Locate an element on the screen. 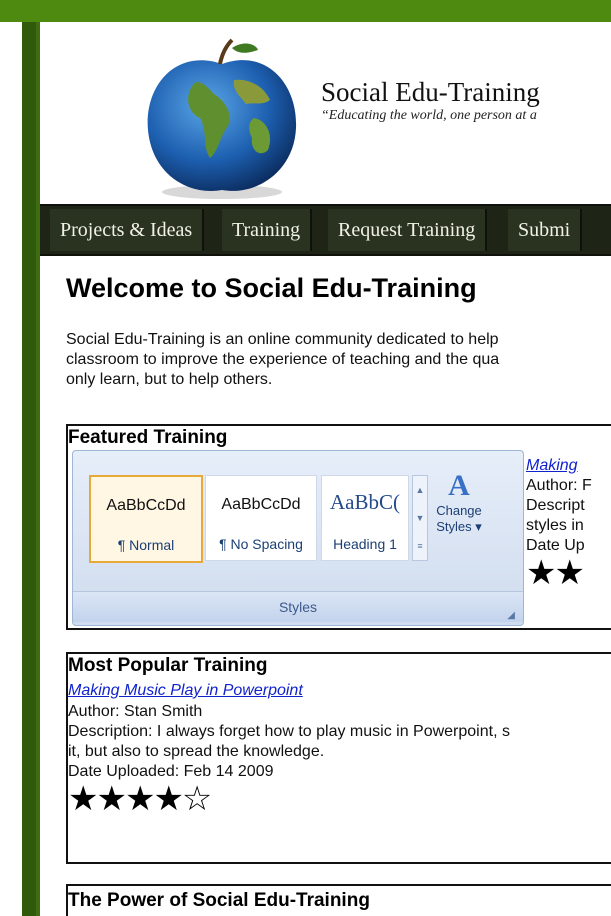 Image resolution: width=611 pixels, height=916 pixels. intro-line: only learn, but to help others. is located at coordinates (169, 379).